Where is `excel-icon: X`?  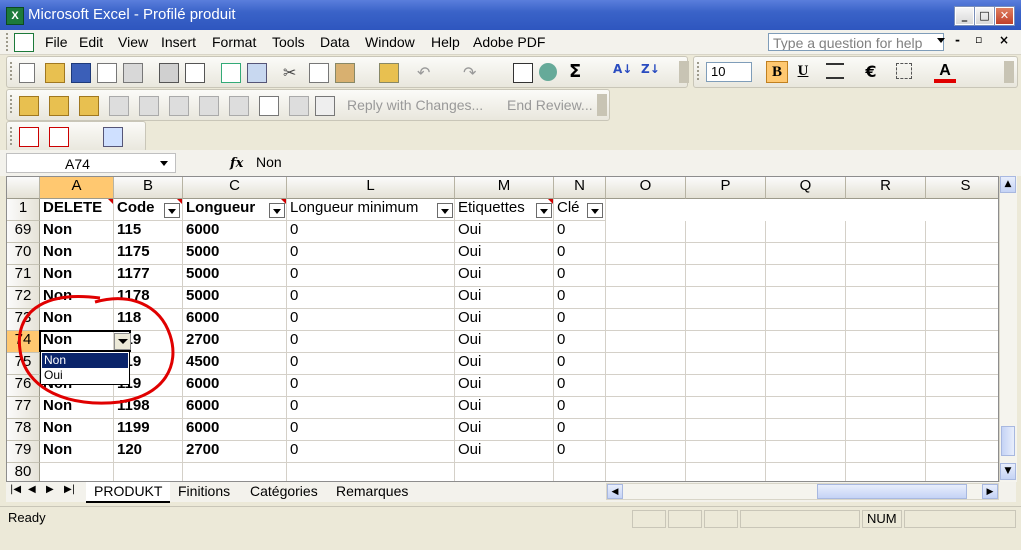
excel-icon: X is located at coordinates (15, 16).